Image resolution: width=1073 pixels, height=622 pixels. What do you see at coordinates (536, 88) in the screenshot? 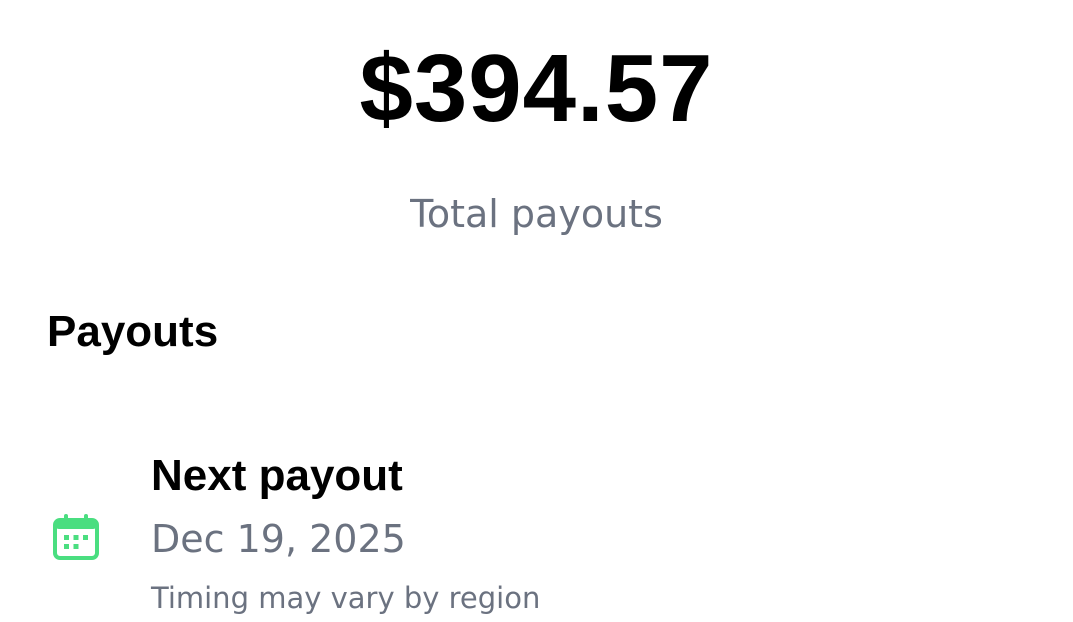
I see `total-payout-amount: $394.57` at bounding box center [536, 88].